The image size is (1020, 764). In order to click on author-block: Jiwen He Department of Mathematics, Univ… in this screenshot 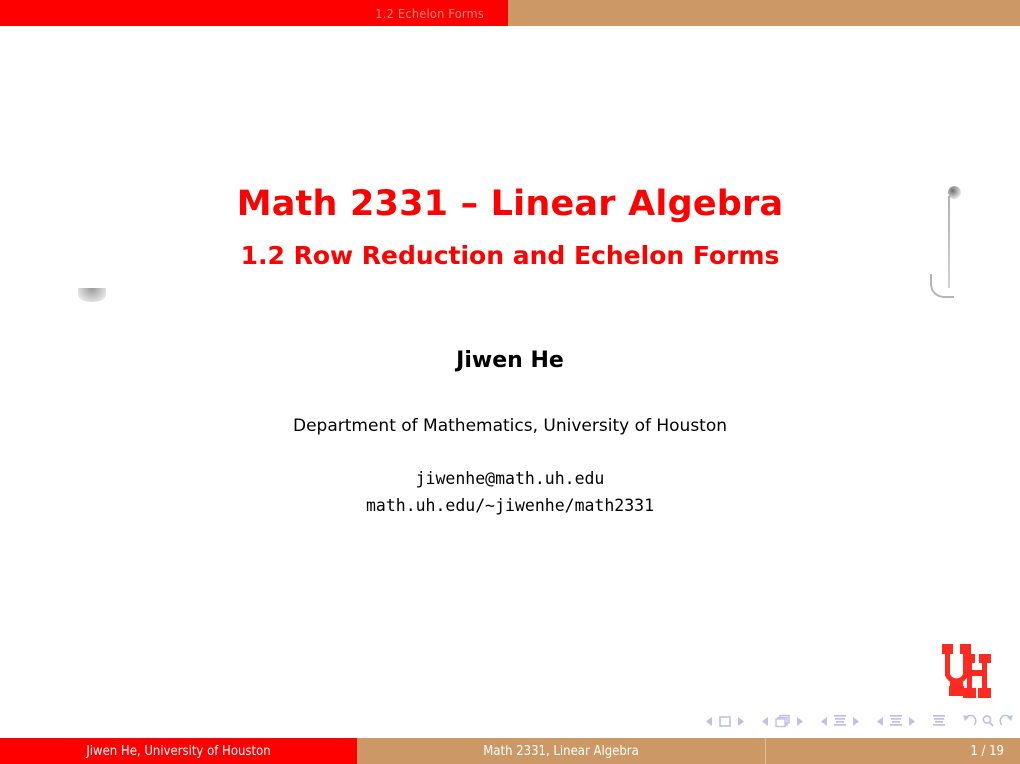, I will do `click(510, 392)`.